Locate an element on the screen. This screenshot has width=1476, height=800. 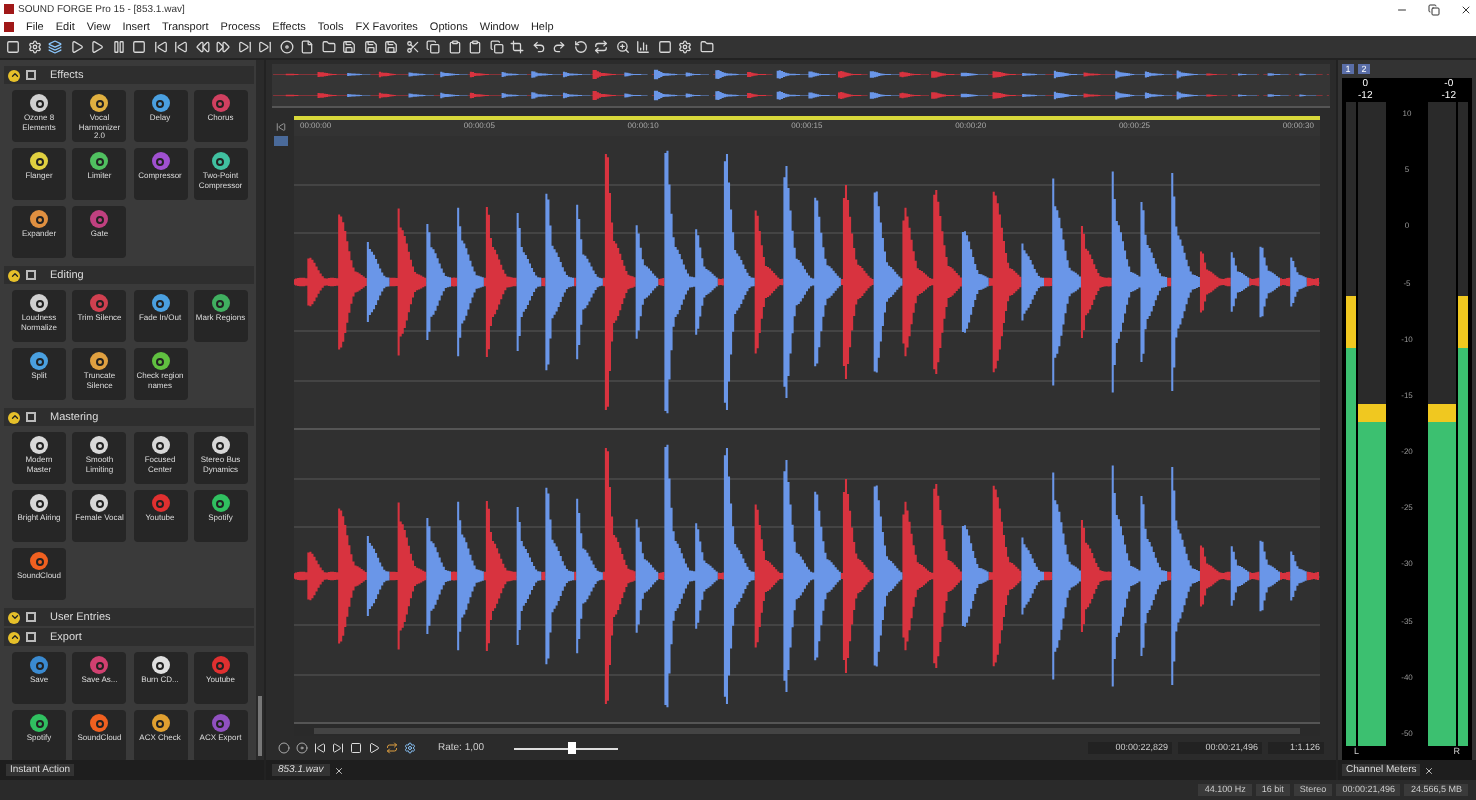
pause-icon is located at coordinates (118, 47).